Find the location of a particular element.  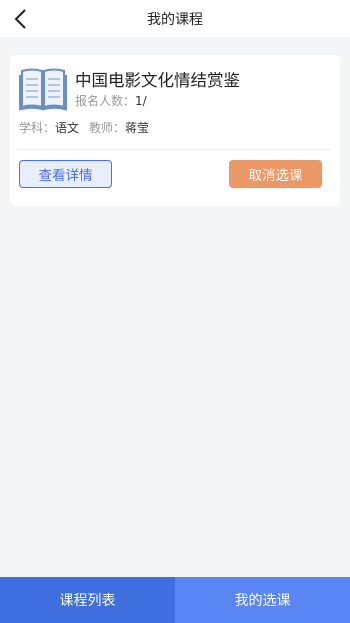

teacher-label: 教师： is located at coordinates (107, 128).